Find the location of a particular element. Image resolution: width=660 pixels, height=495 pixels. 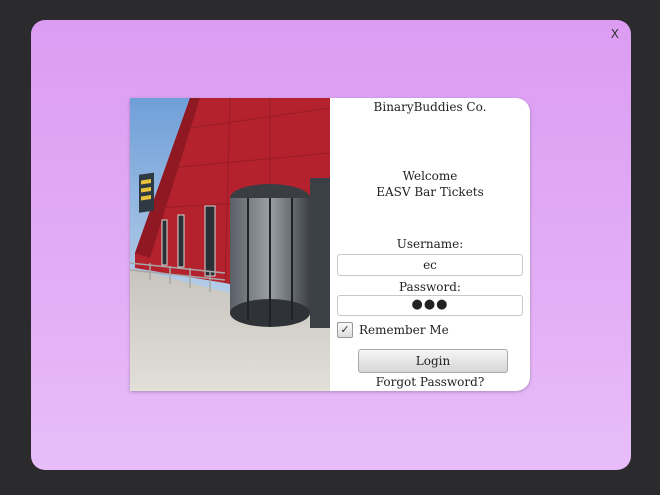

remember-me-checkbox: ✓ is located at coordinates (345, 330).